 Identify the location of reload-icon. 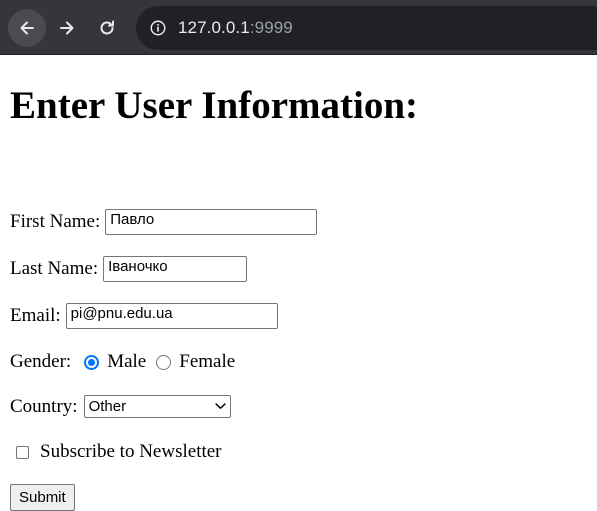
(107, 27).